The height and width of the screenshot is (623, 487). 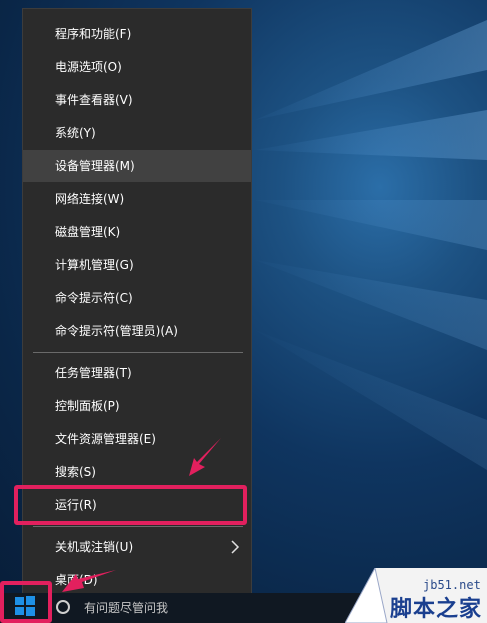 I want to click on menu-item-desktop: 桌面(D), so click(x=137, y=580).